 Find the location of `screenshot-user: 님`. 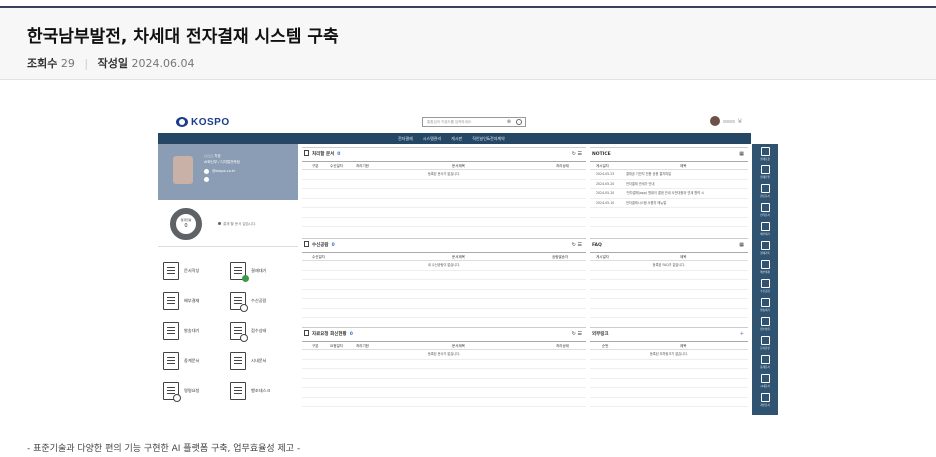

screenshot-user: 님 is located at coordinates (726, 121).